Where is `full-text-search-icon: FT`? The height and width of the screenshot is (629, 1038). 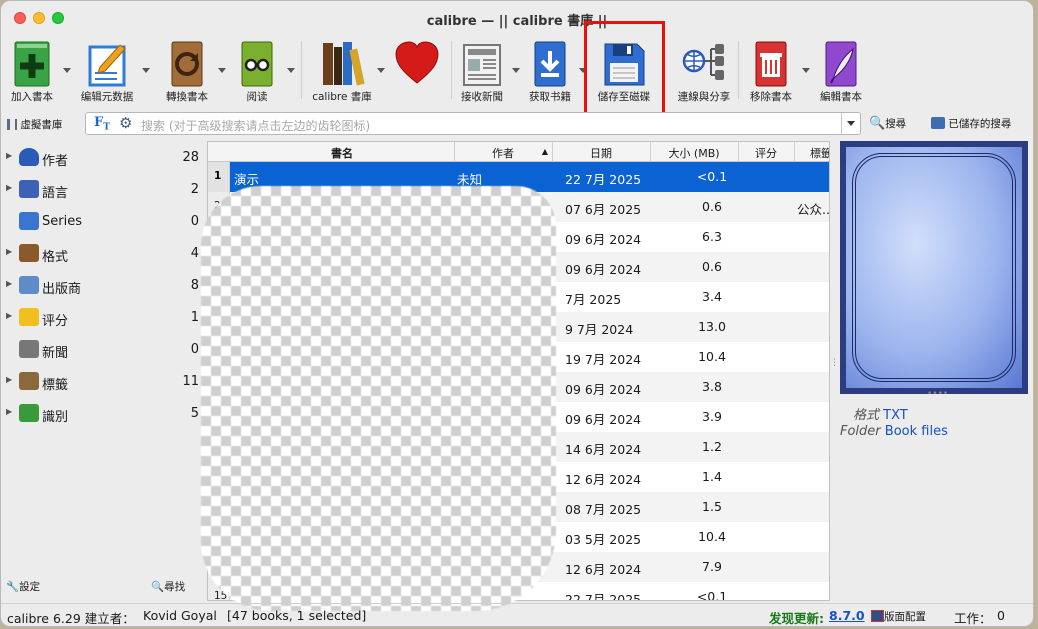 full-text-search-icon: FT is located at coordinates (102, 124).